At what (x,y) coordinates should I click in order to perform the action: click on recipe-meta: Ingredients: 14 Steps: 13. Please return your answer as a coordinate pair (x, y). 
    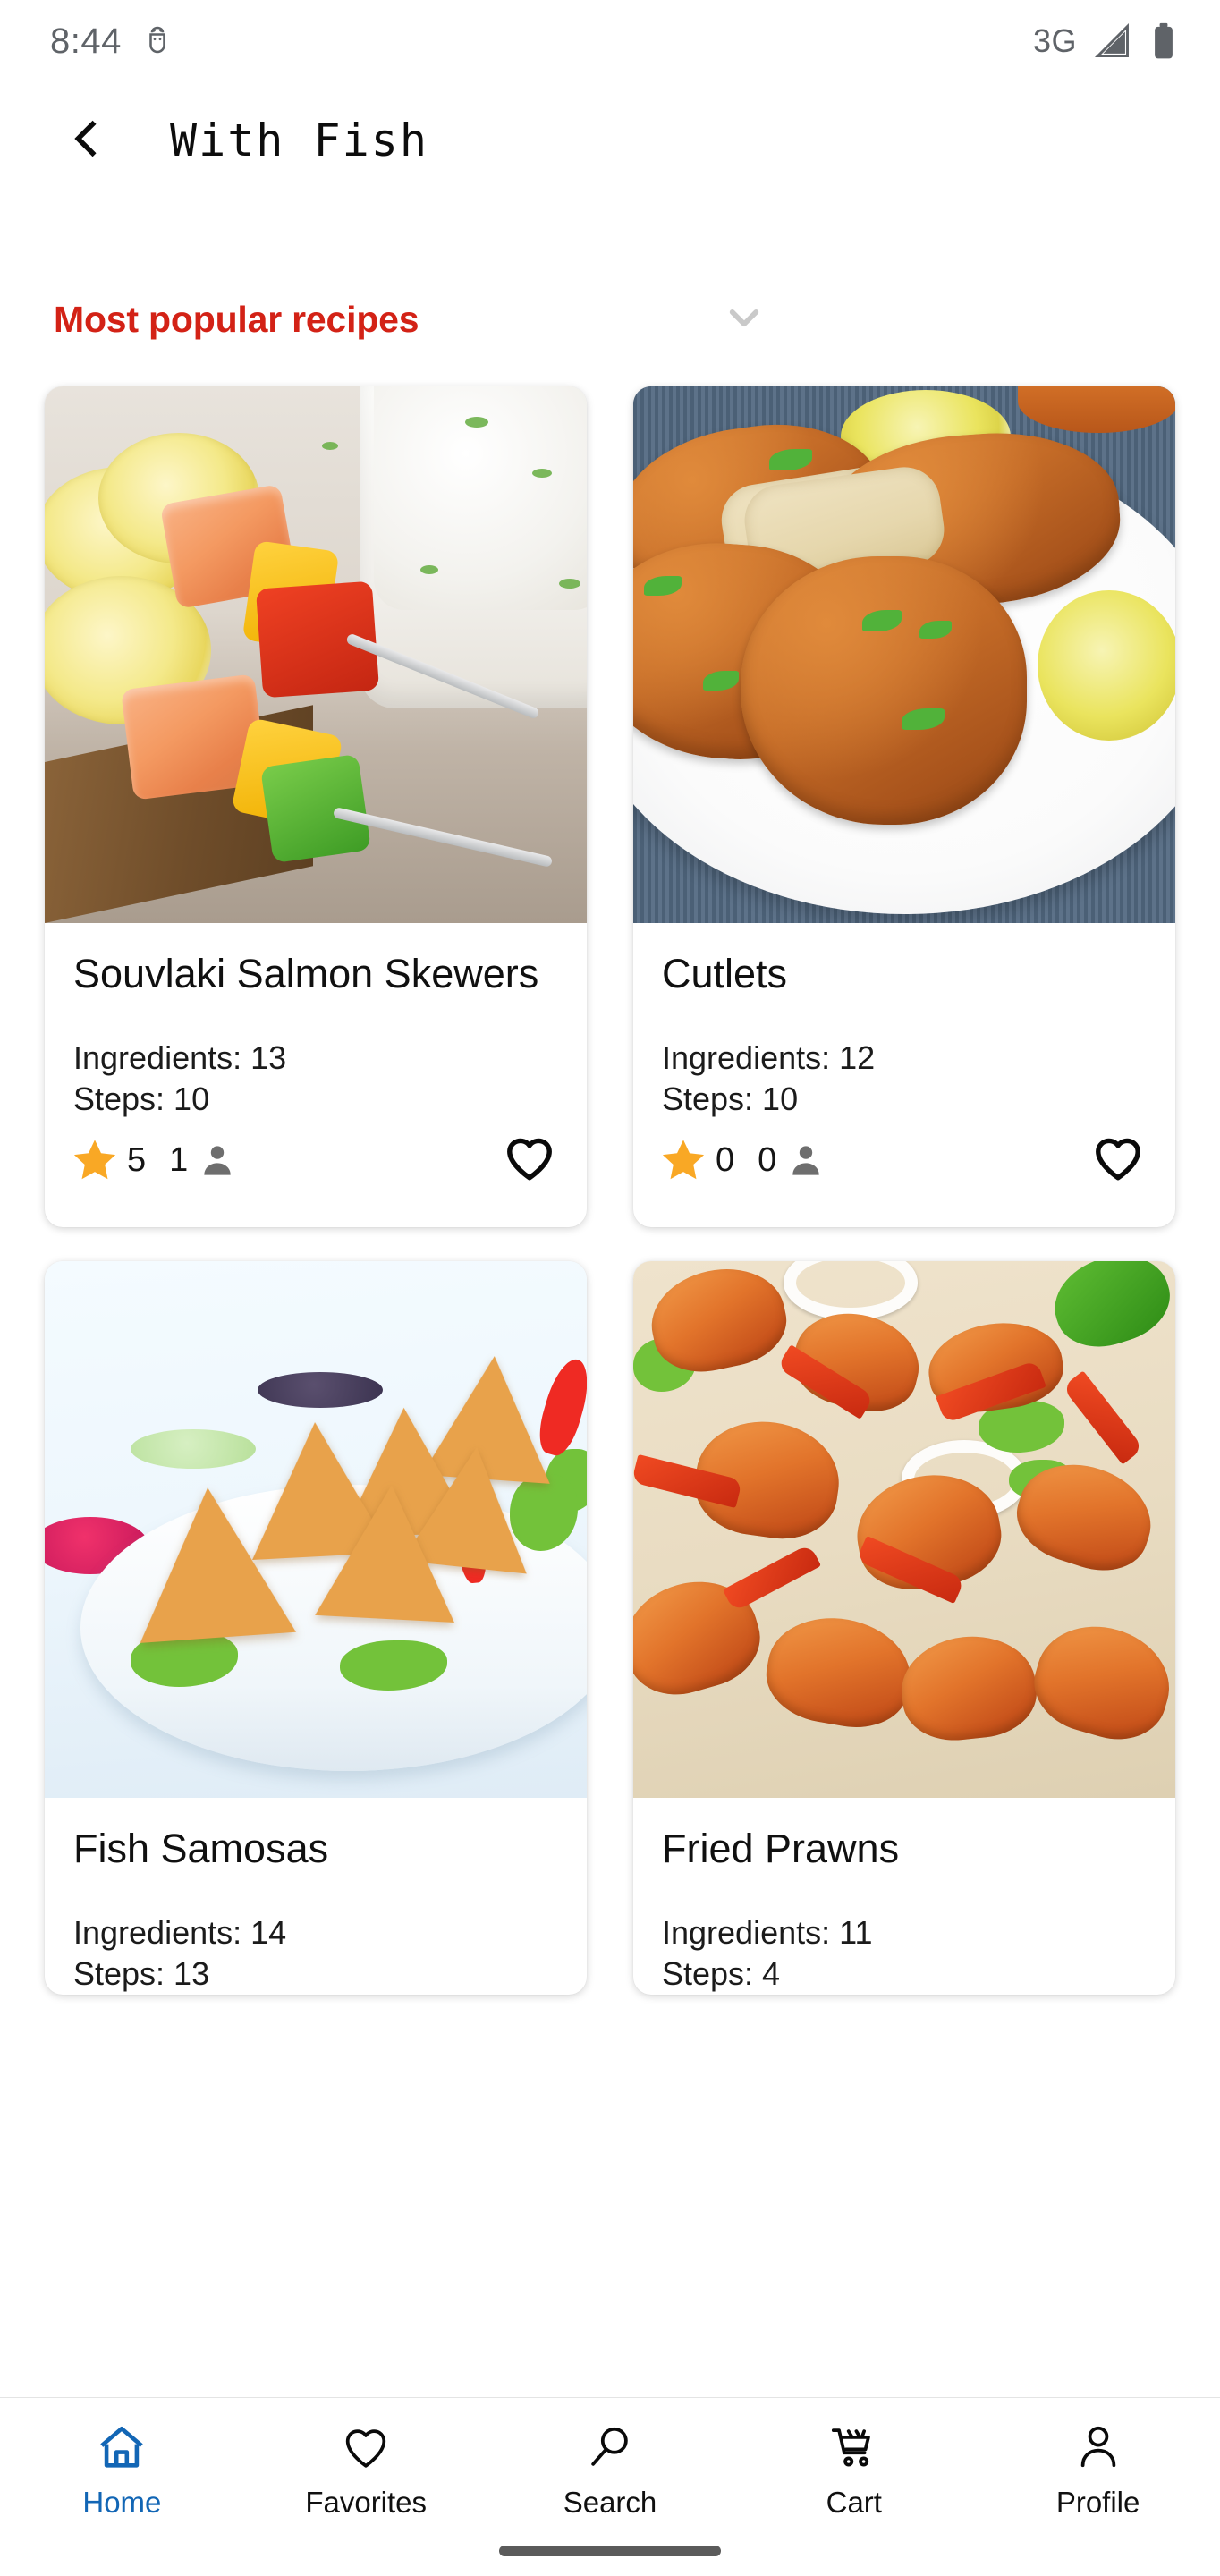
    Looking at the image, I should click on (315, 1953).